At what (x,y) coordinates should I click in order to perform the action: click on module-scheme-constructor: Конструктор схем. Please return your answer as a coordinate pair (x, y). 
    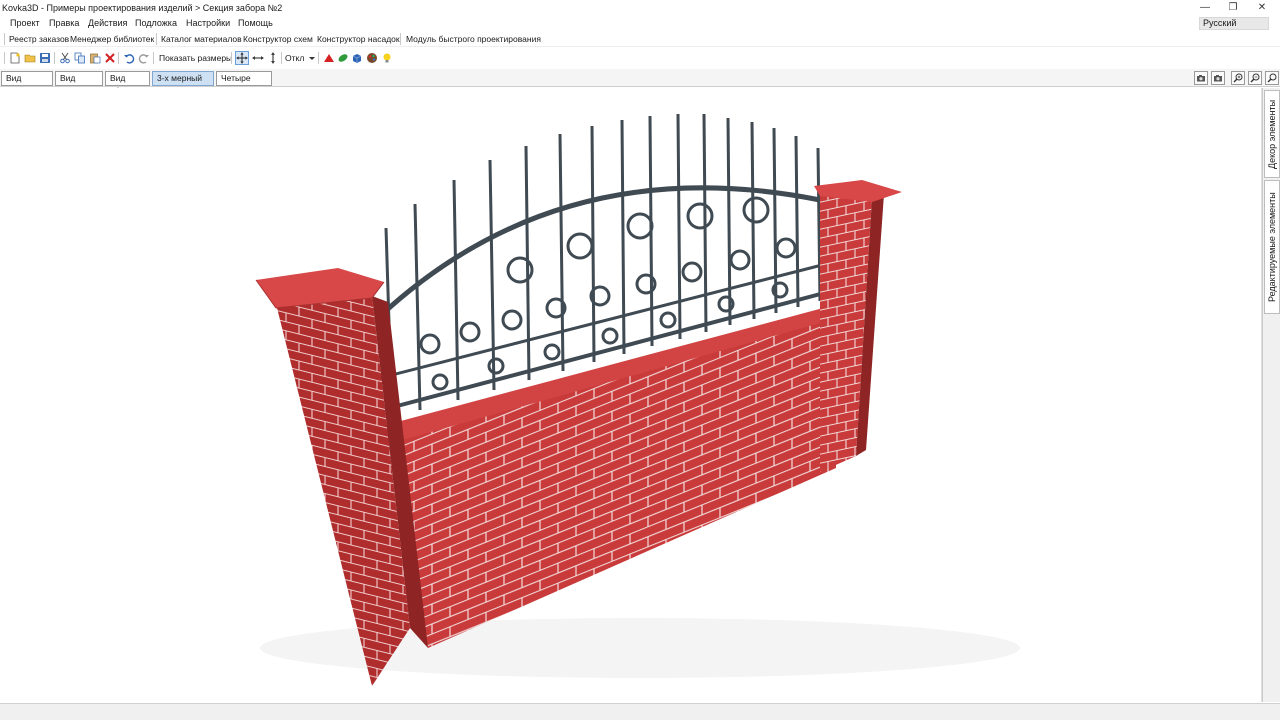
    Looking at the image, I should click on (278, 39).